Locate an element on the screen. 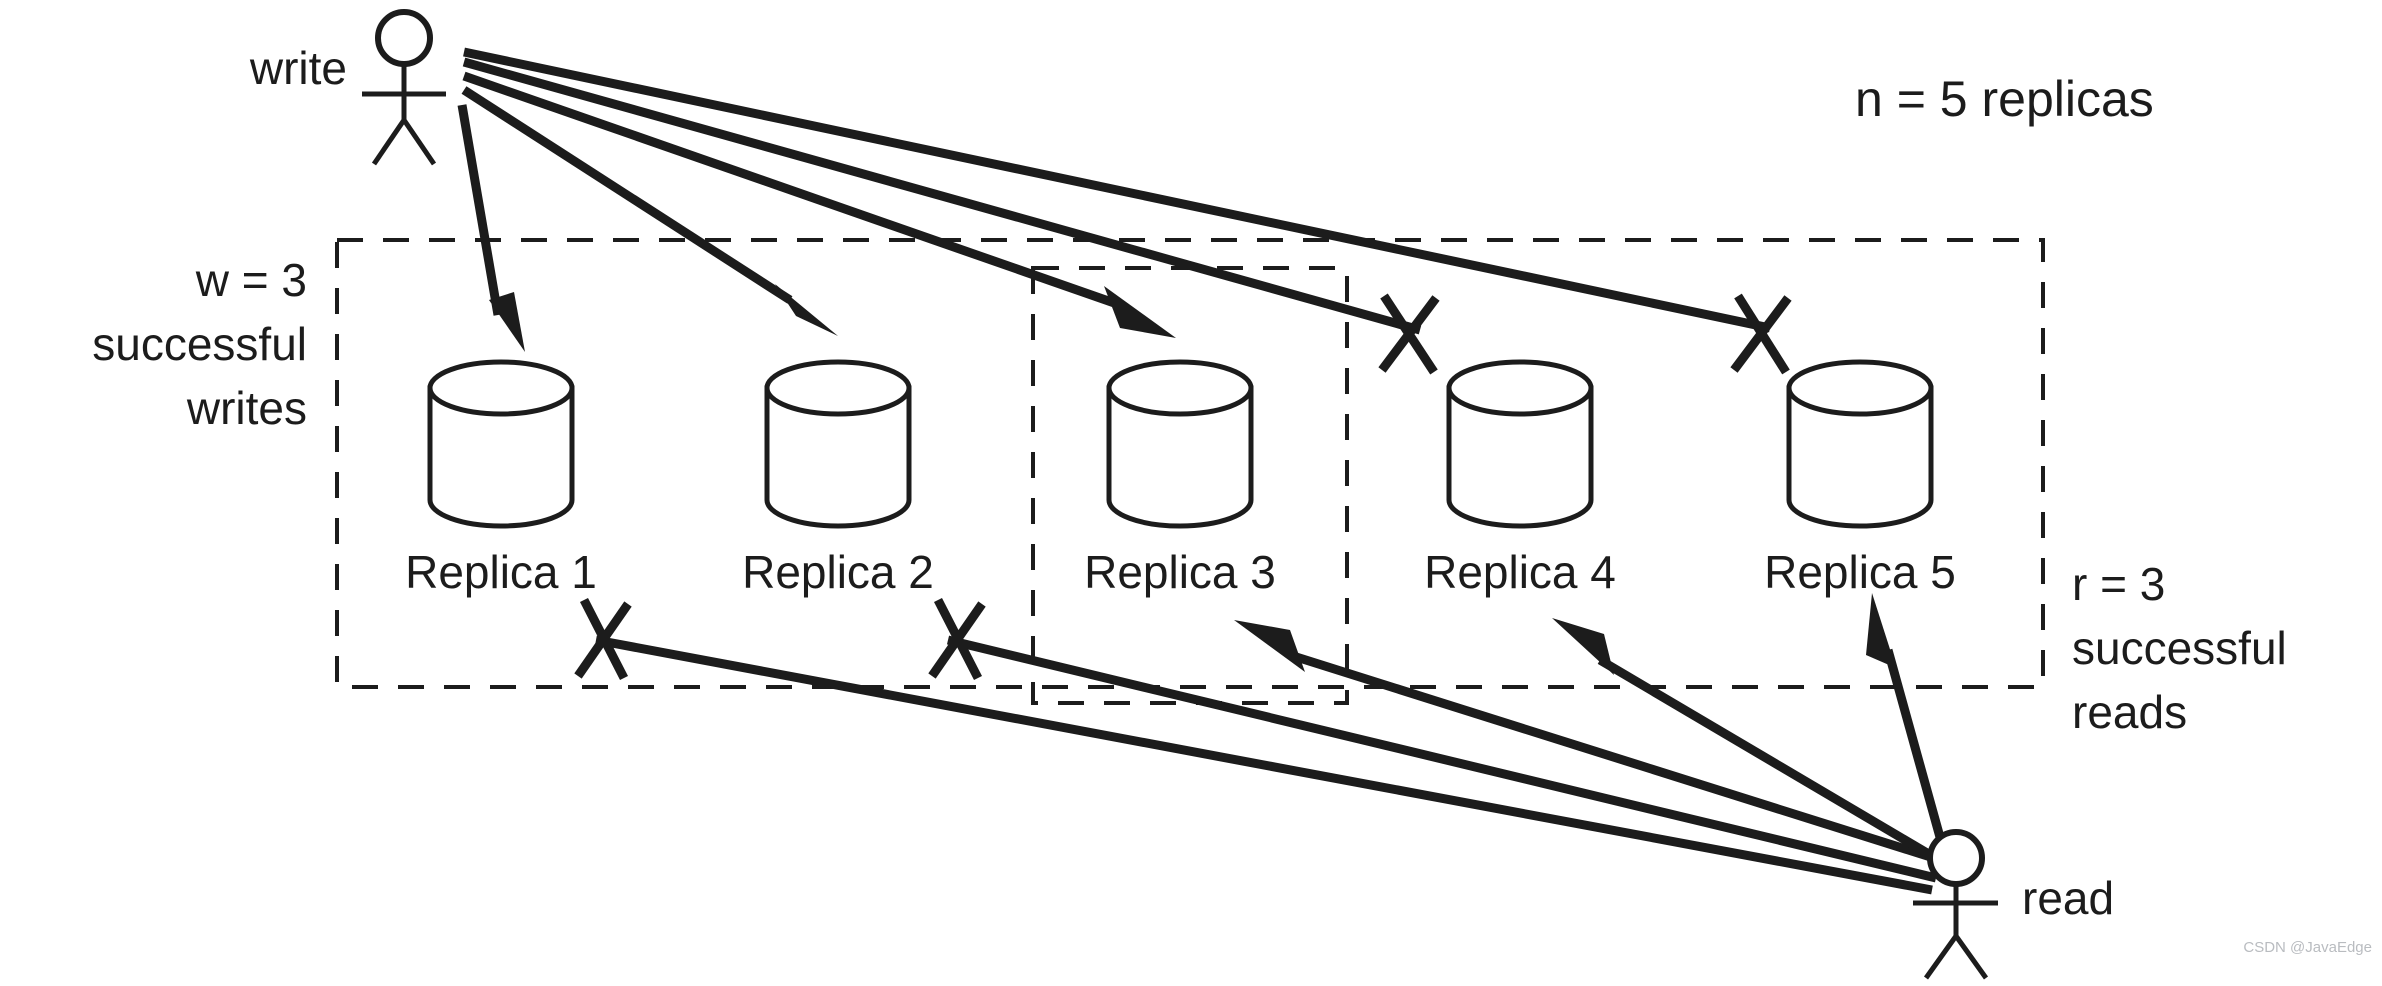 Image resolution: width=2382 pixels, height=986 pixels. replica-1-database-icon is located at coordinates (501, 444).